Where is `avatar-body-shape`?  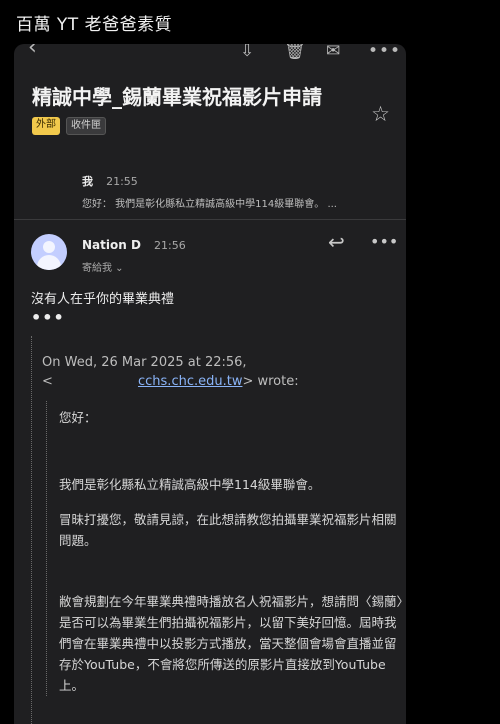 avatar-body-shape is located at coordinates (49, 262).